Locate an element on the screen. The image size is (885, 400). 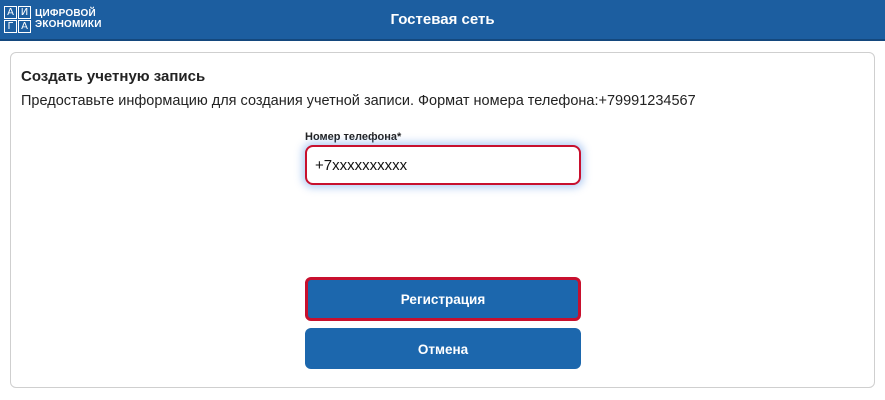
page-title: Гостевая сеть is located at coordinates (442, 19).